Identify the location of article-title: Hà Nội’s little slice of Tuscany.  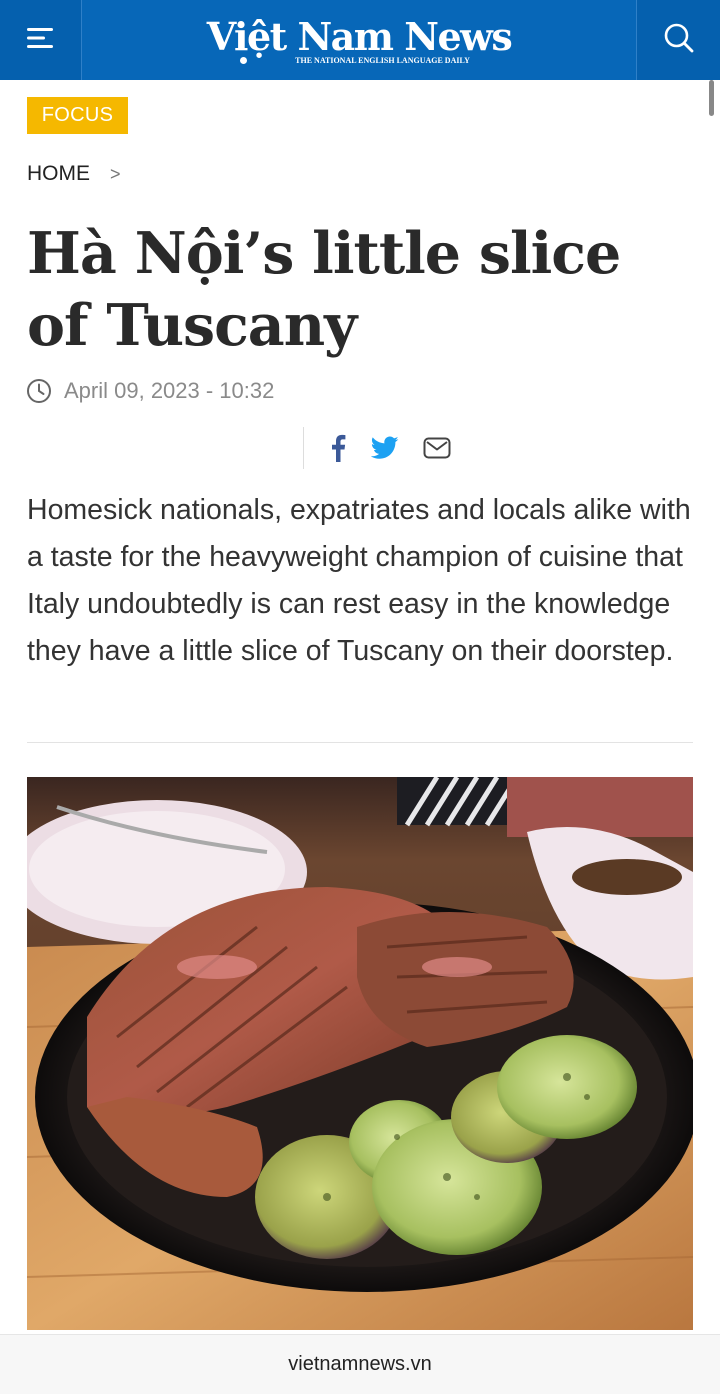
(324, 289).